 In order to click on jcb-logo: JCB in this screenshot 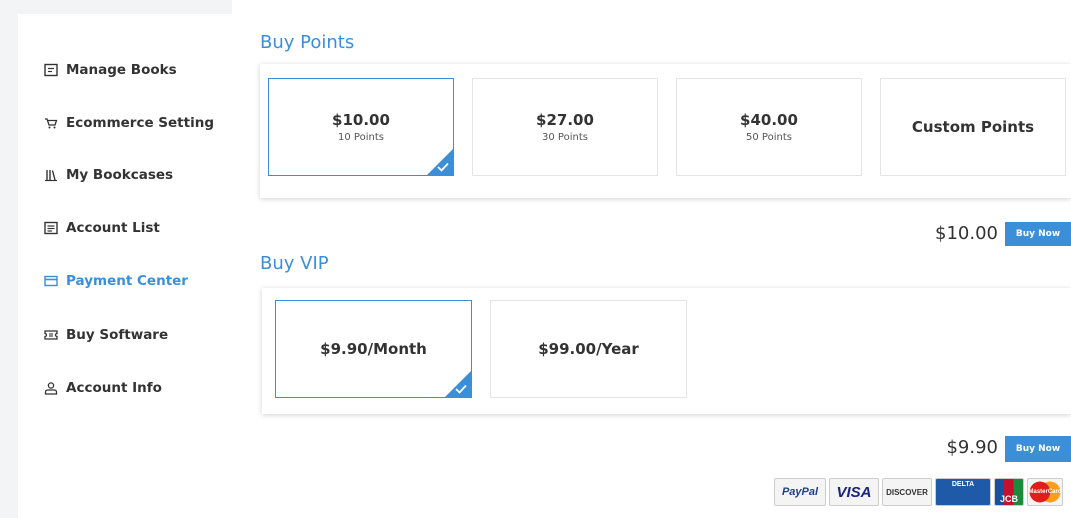, I will do `click(1009, 492)`.